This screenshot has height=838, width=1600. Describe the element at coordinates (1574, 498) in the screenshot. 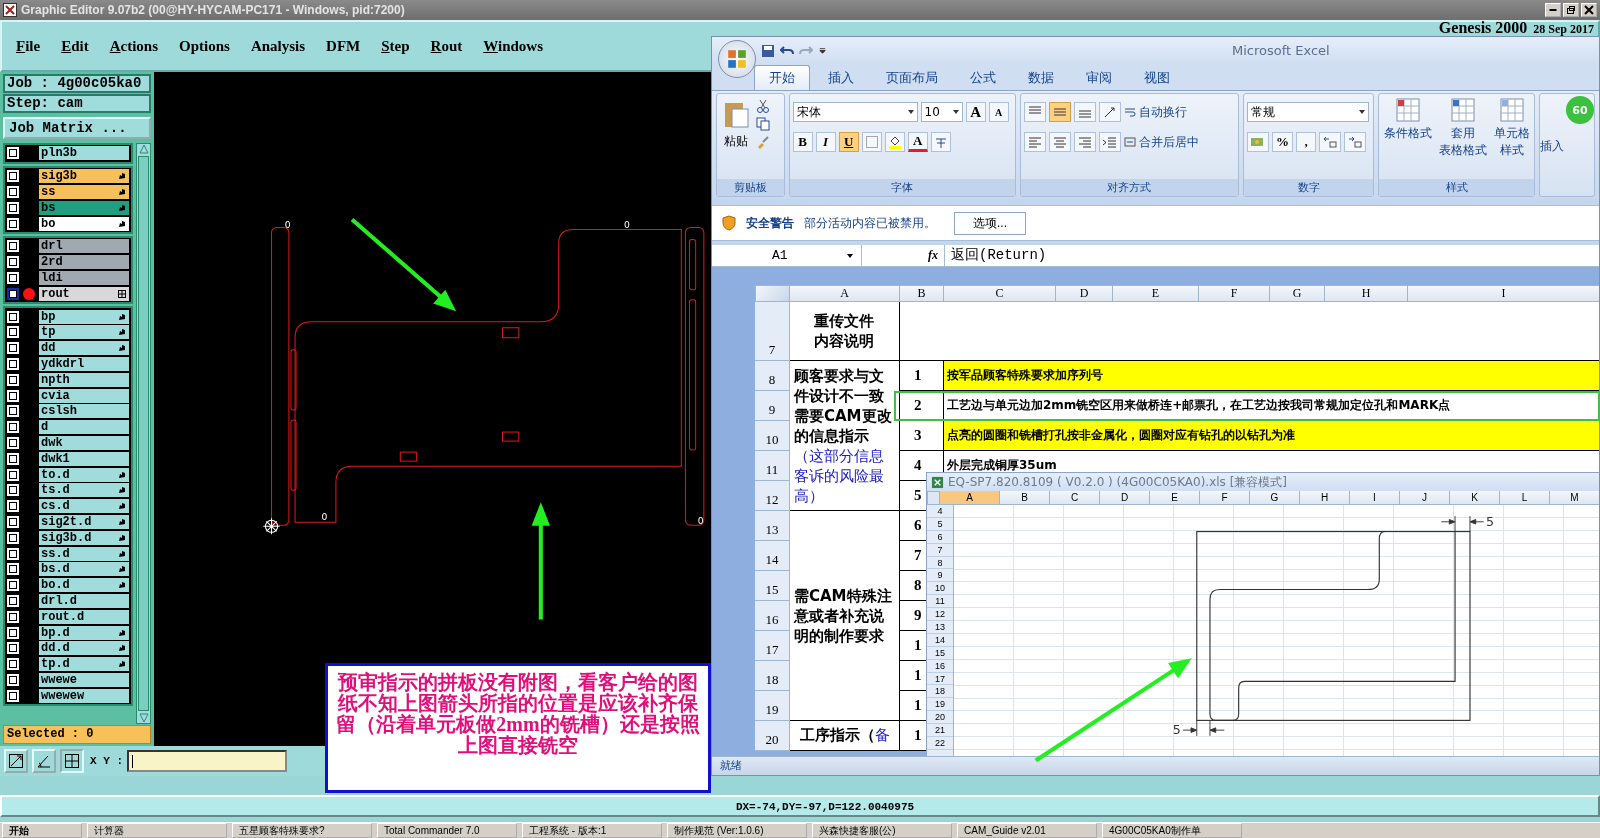

I see `column-header: M` at that location.